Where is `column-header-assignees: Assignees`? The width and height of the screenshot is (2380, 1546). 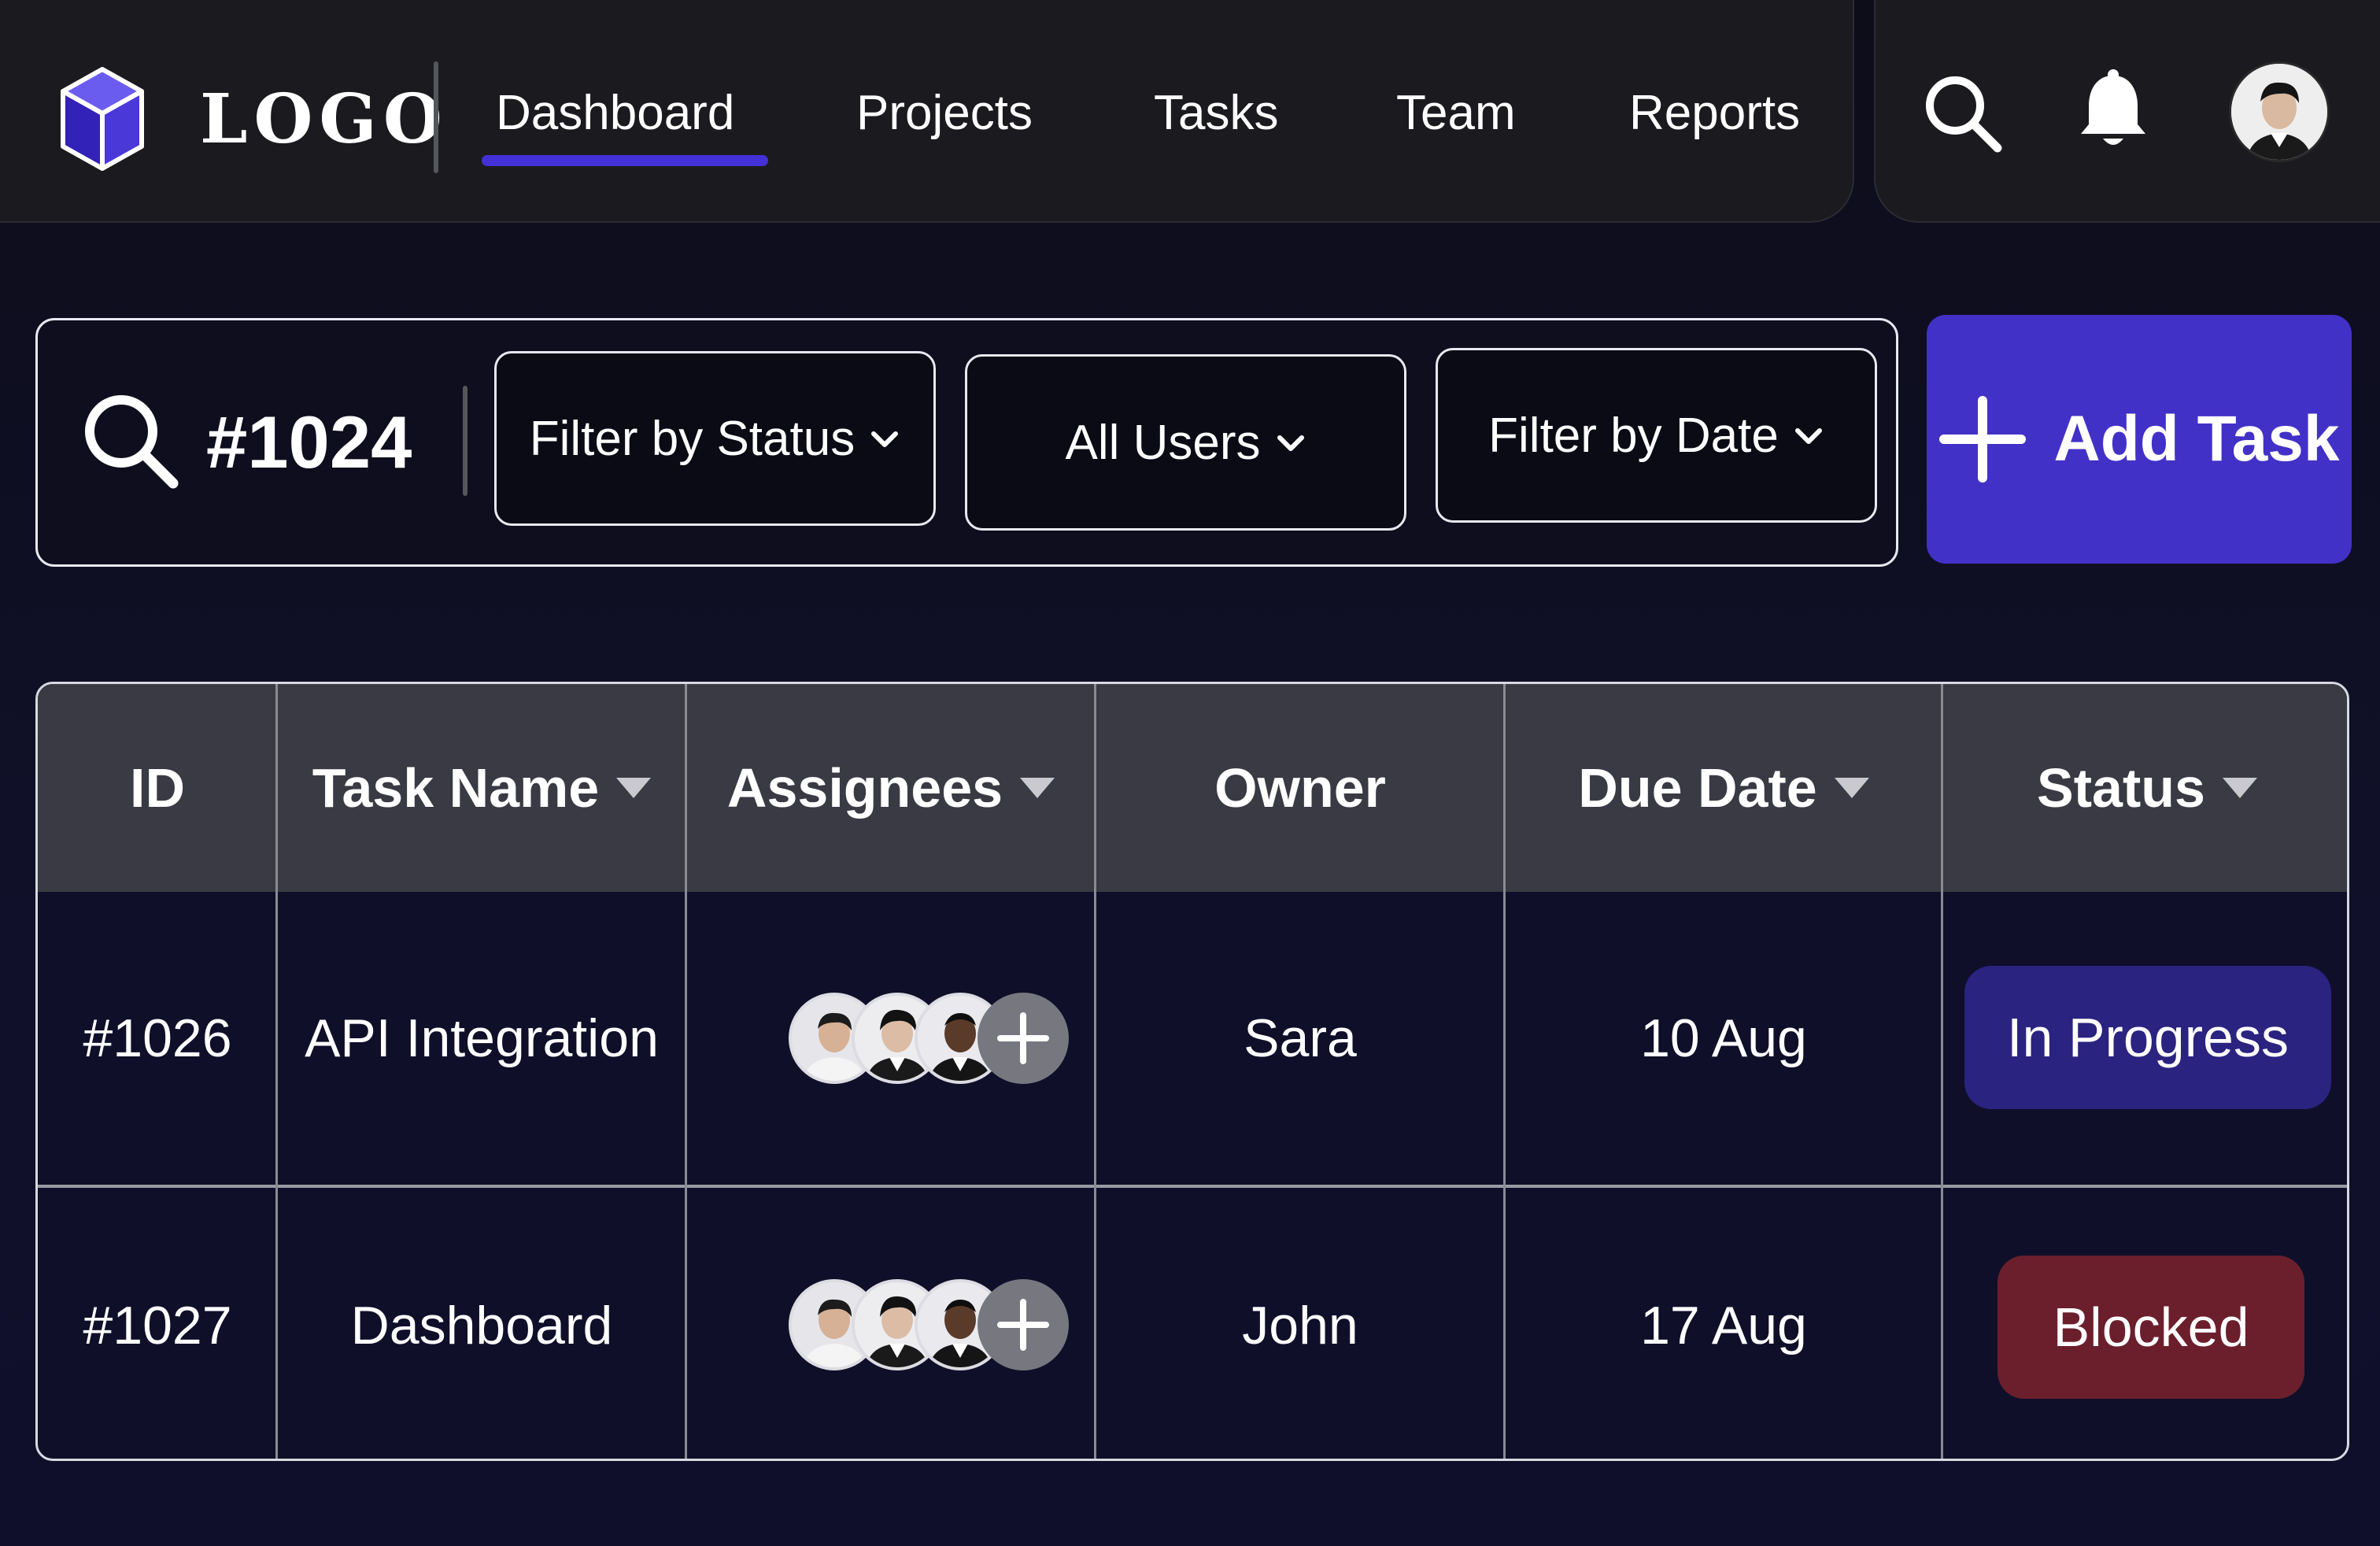 column-header-assignees: Assignees is located at coordinates (891, 788).